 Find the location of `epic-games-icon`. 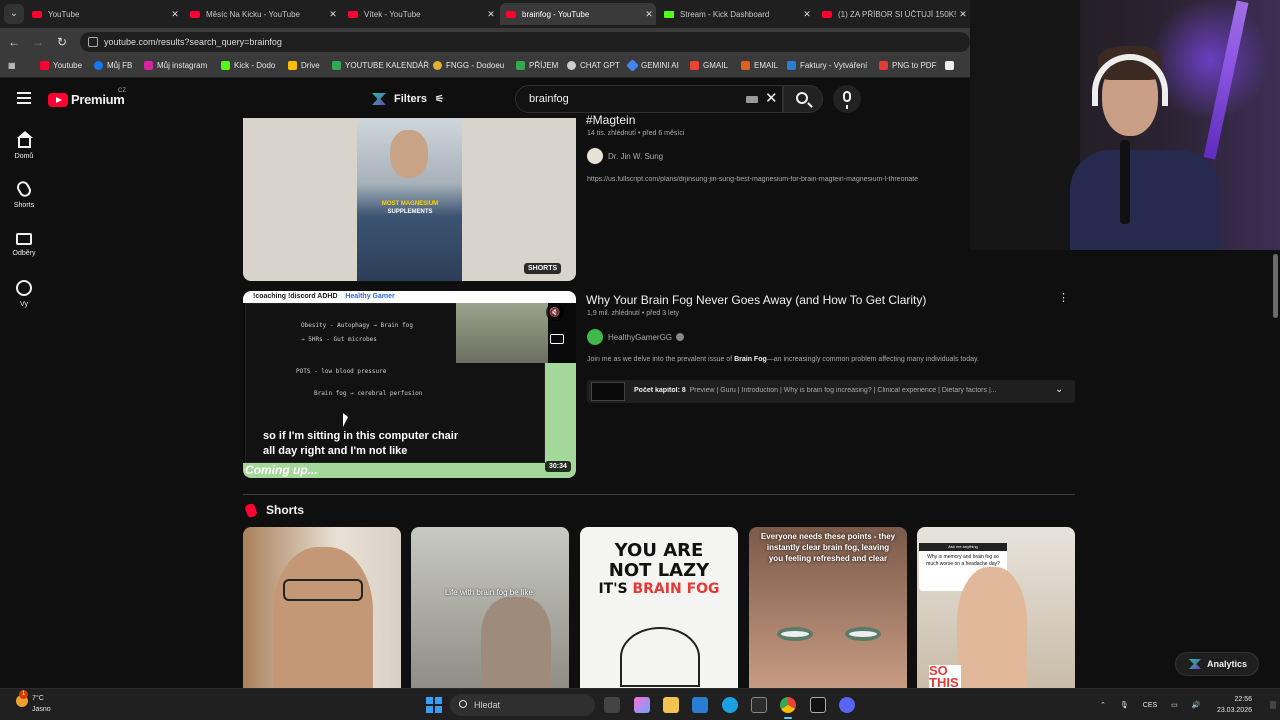

epic-games-icon is located at coordinates (818, 705).